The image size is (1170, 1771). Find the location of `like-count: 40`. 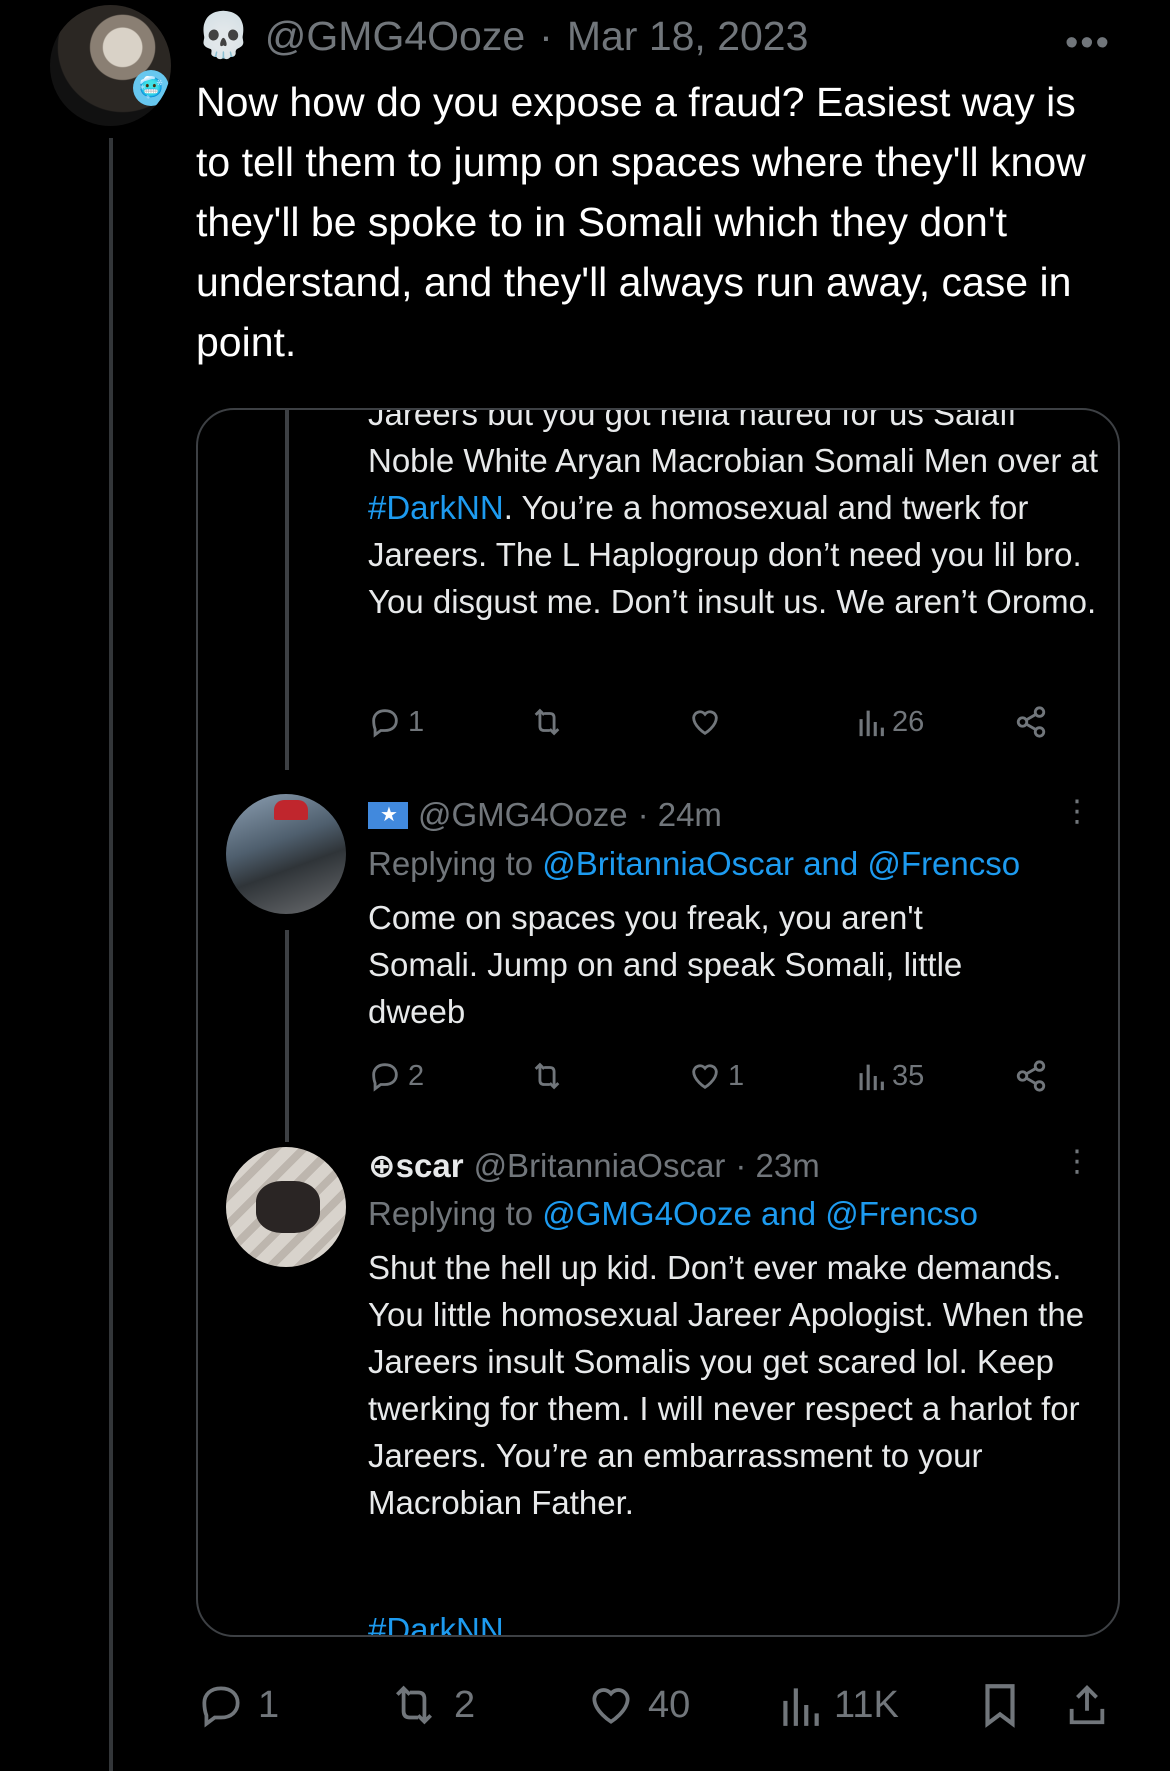

like-count: 40 is located at coordinates (669, 1704).